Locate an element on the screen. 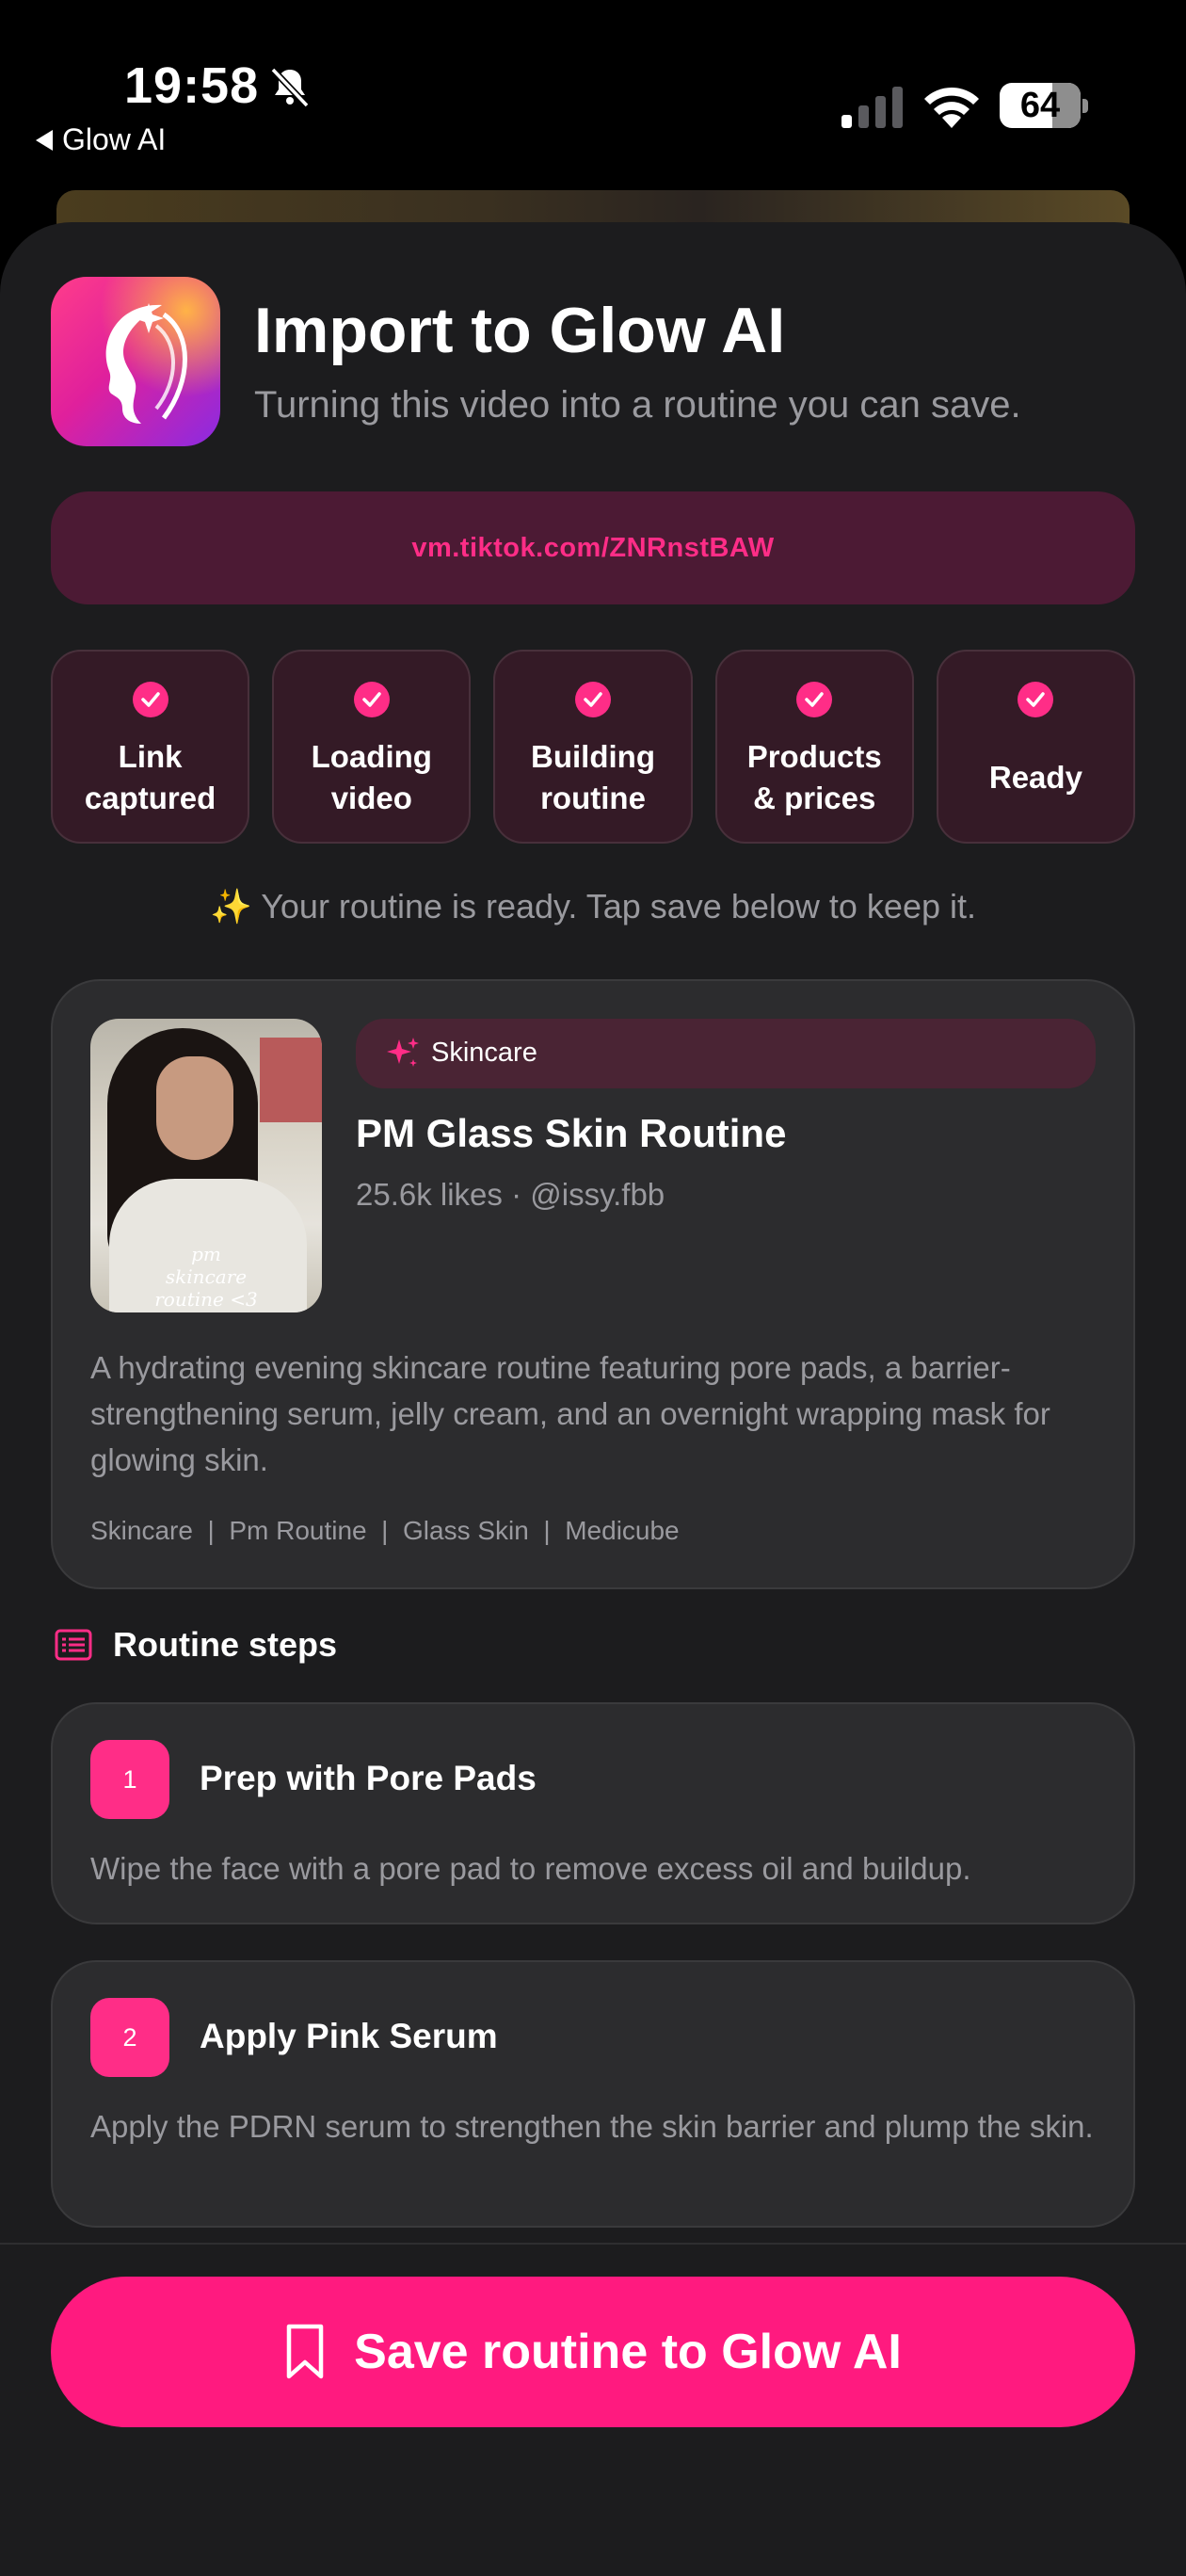 The image size is (1186, 2576). video-thumbnail: pm skincare routine <3 is located at coordinates (206, 1165).